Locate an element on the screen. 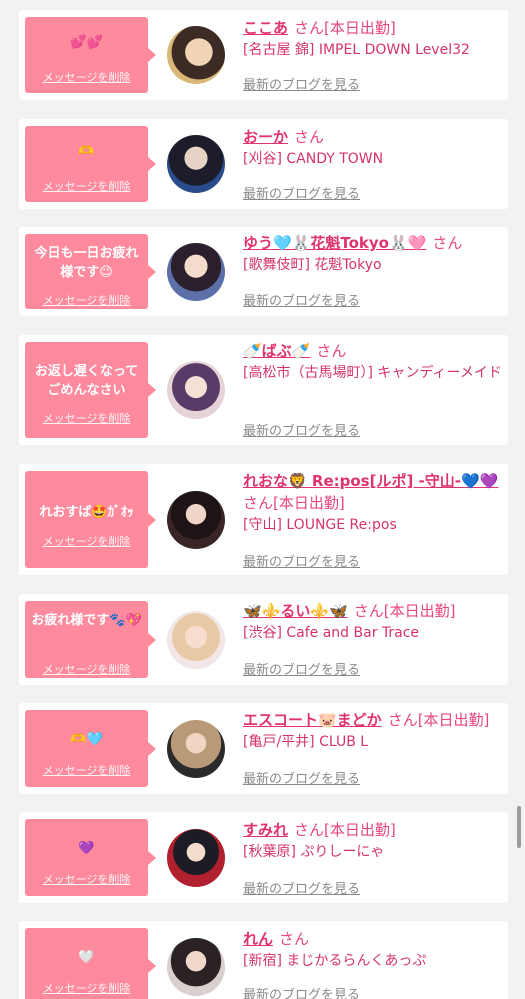 The width and height of the screenshot is (525, 999). shop-name: [守山] LOUNGE Re:pos is located at coordinates (320, 525).